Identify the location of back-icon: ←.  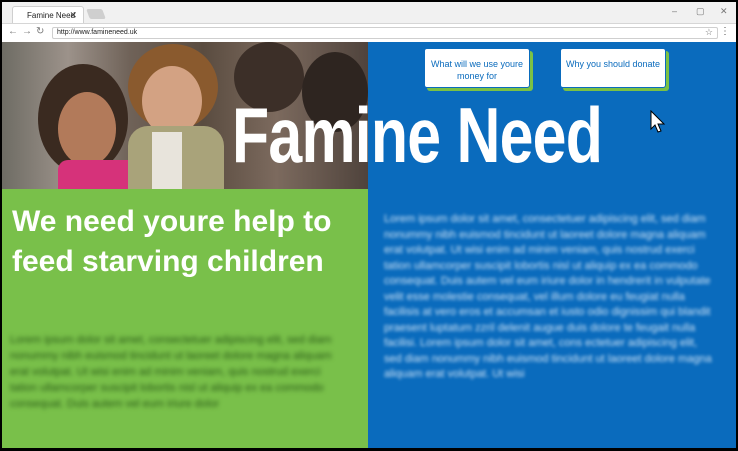
(13, 31).